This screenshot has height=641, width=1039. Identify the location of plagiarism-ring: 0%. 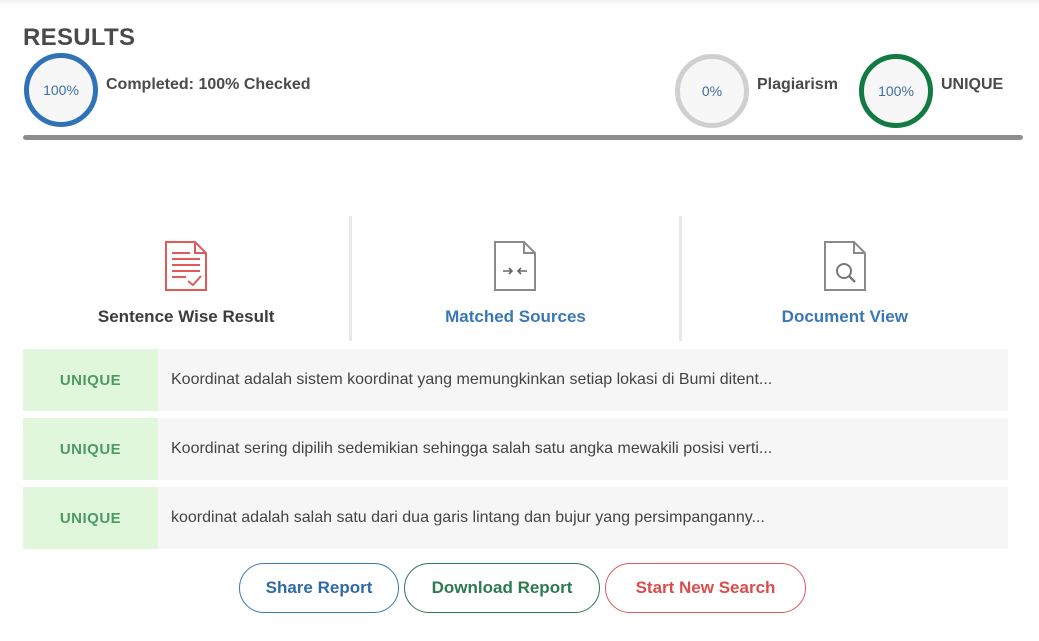
(712, 91).